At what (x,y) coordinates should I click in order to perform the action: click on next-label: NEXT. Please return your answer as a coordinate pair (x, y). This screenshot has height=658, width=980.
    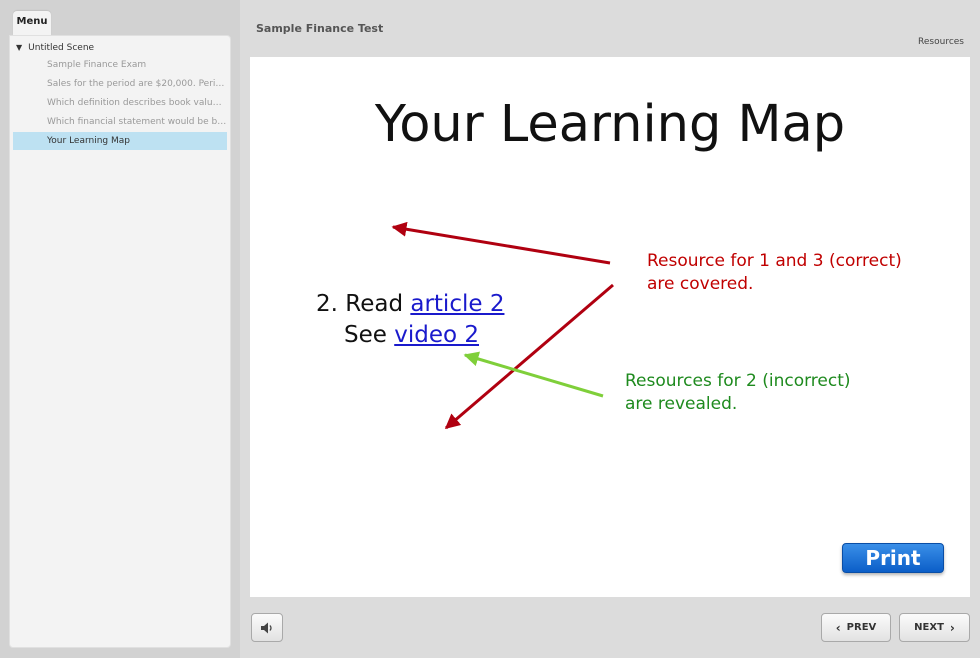
    Looking at the image, I should click on (929, 627).